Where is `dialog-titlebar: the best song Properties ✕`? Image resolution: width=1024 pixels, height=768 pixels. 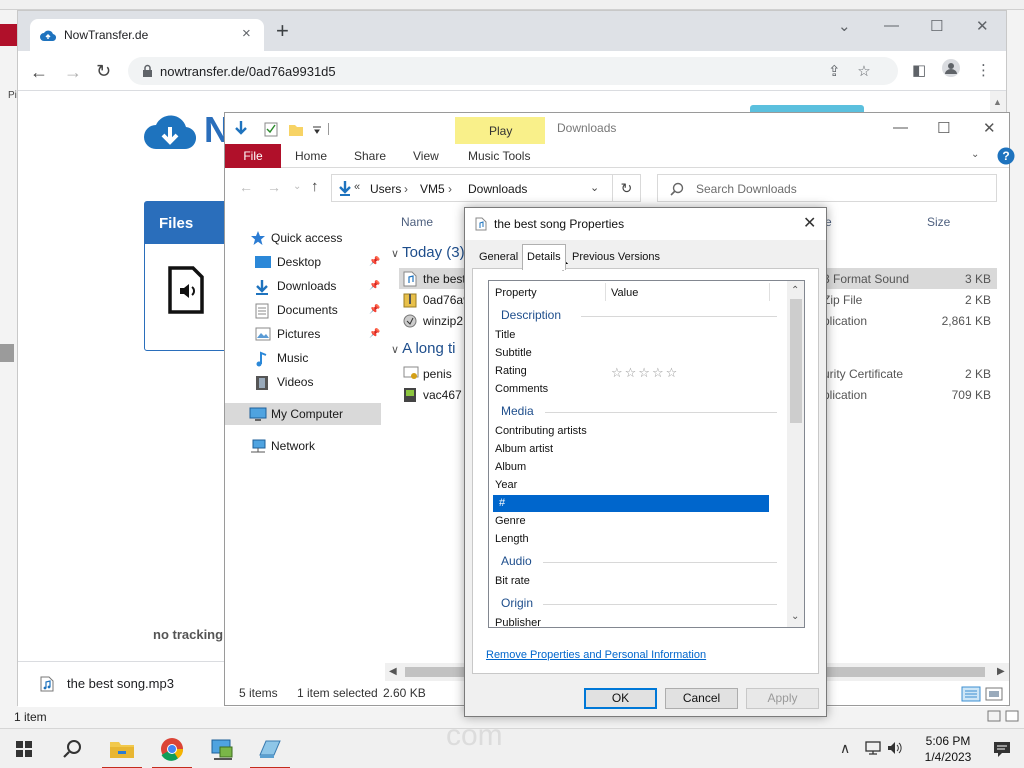 dialog-titlebar: the best song Properties ✕ is located at coordinates (645, 224).